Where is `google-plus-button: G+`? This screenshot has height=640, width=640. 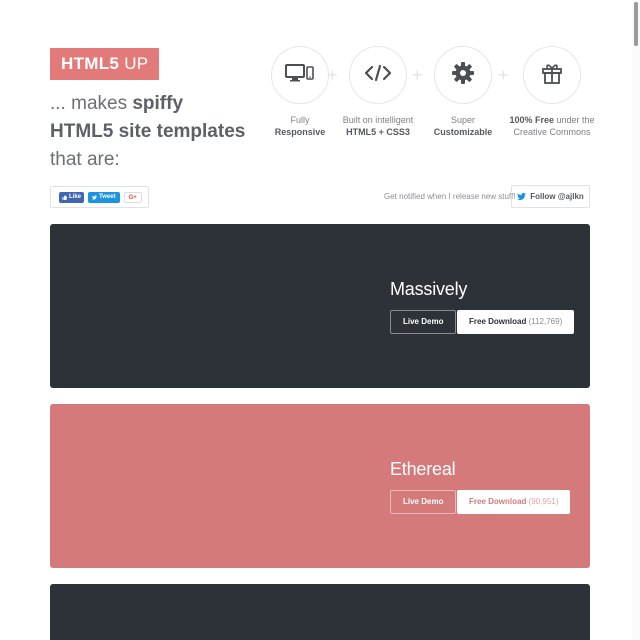
google-plus-button: G+ is located at coordinates (132, 197).